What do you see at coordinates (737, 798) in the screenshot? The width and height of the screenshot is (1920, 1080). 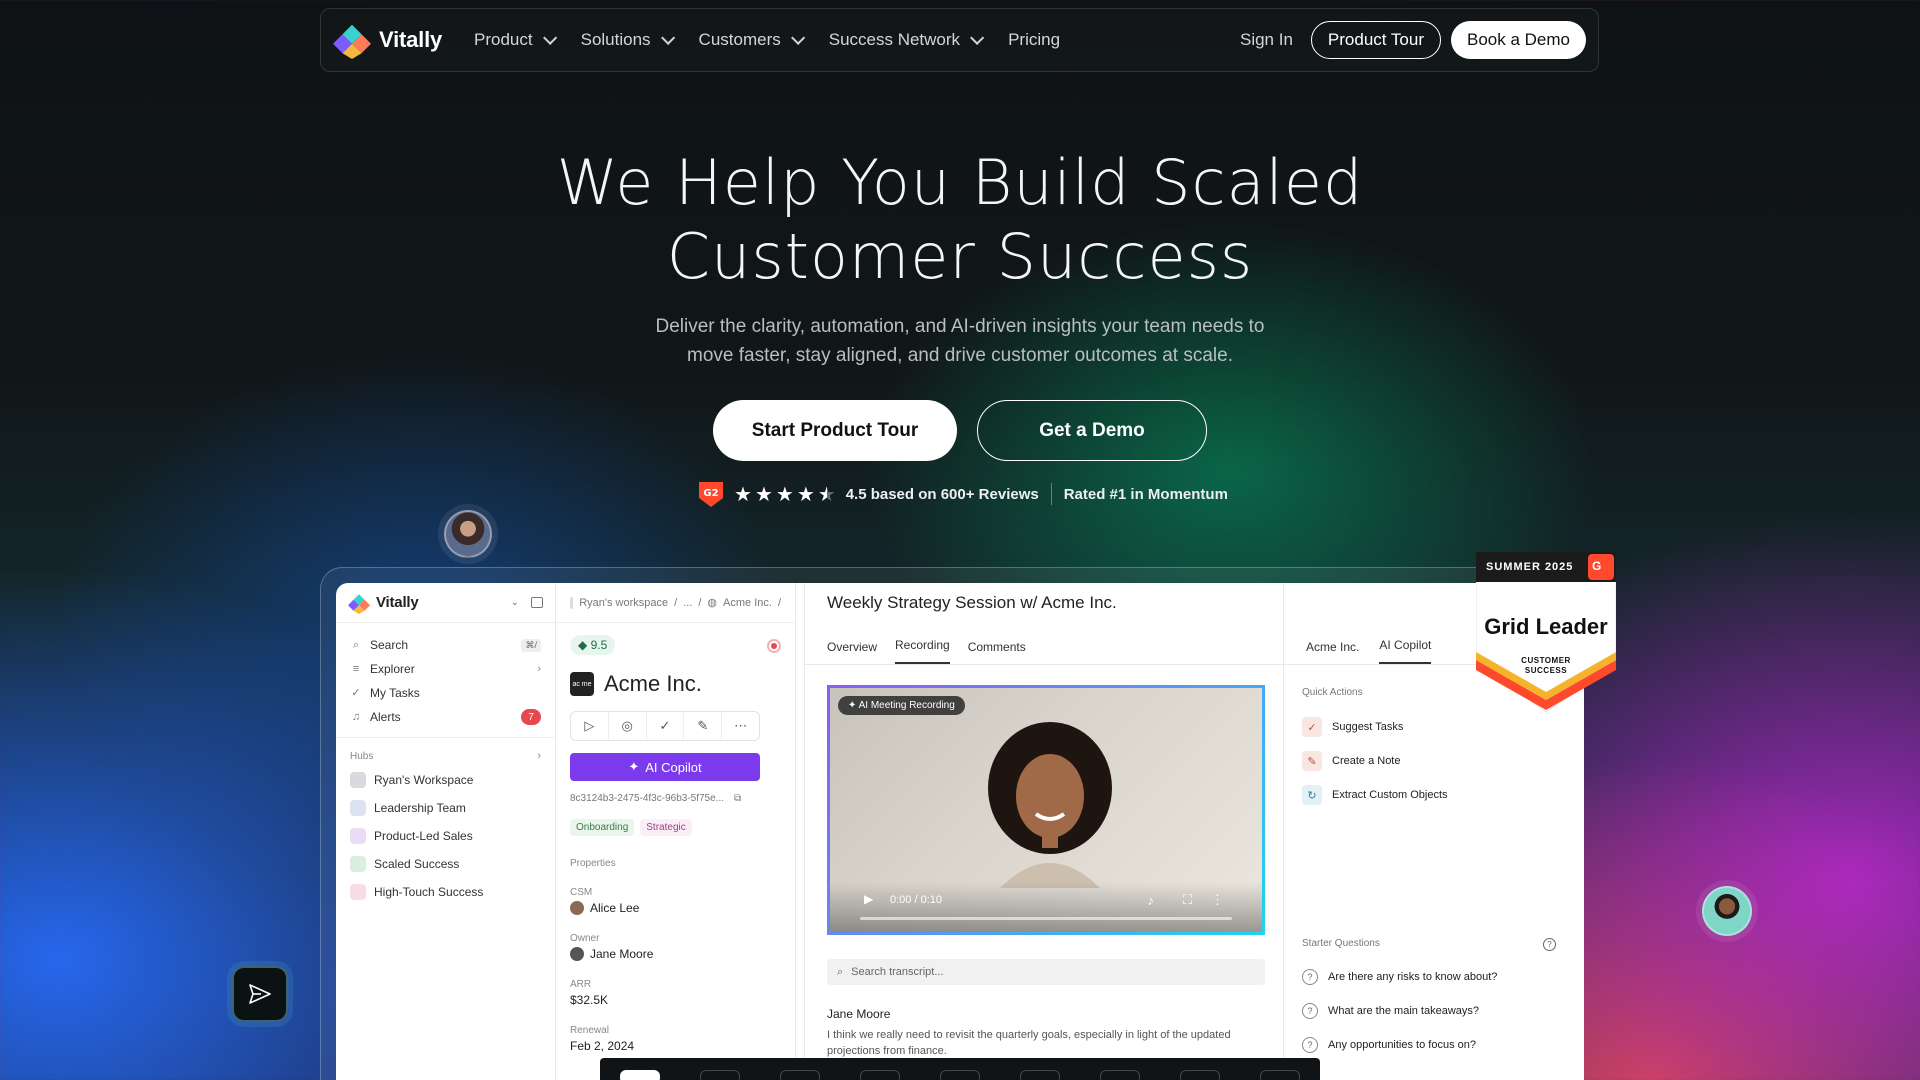 I see `copy-icon: ⧉` at bounding box center [737, 798].